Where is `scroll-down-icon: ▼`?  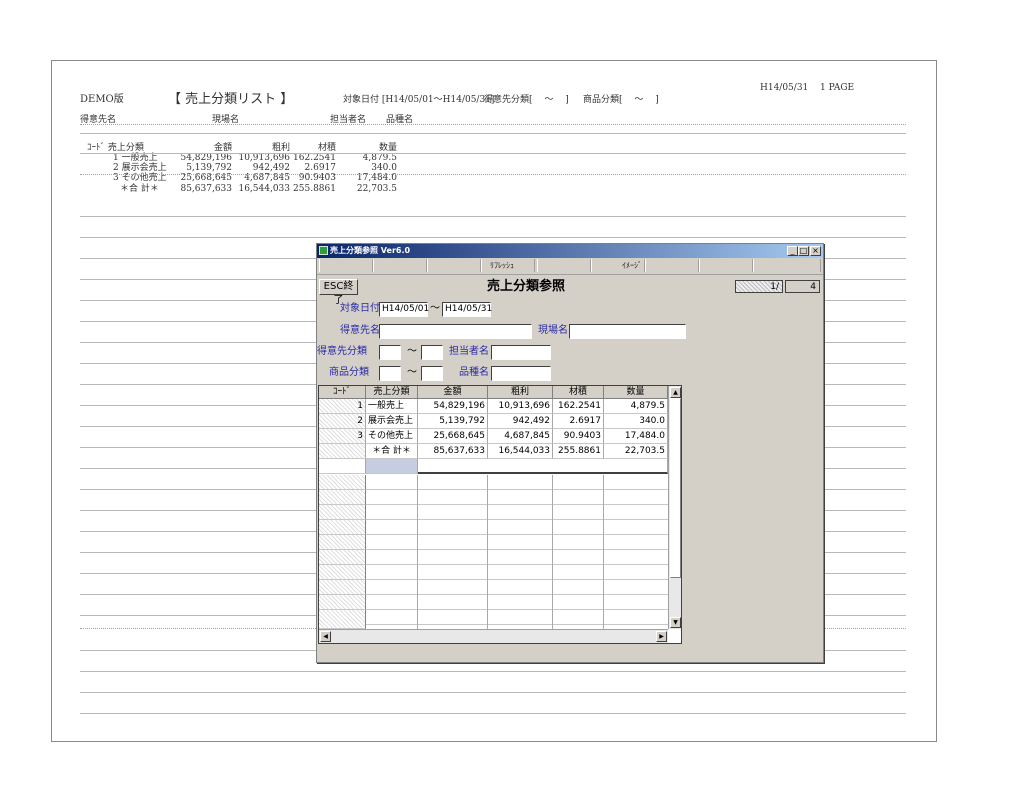 scroll-down-icon: ▼ is located at coordinates (675, 622).